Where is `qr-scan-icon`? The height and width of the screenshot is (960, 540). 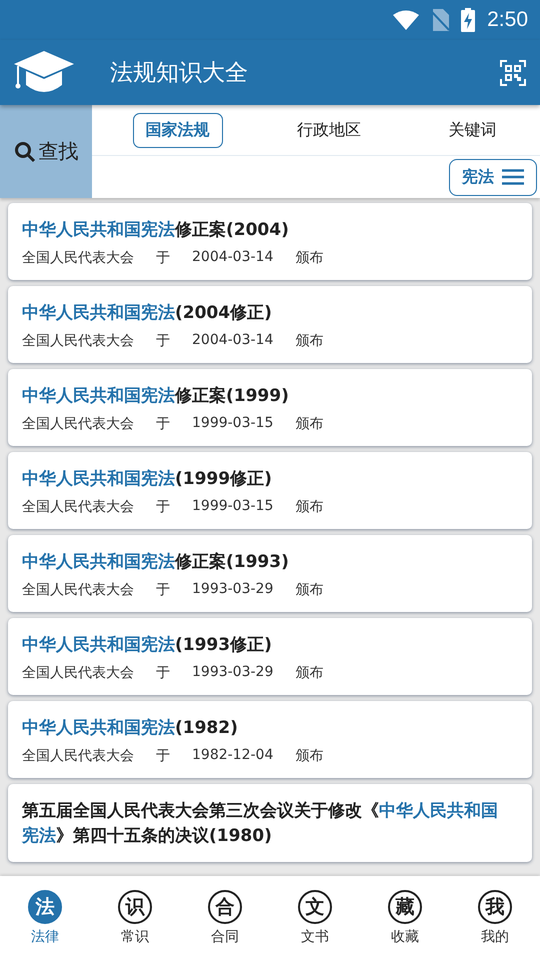
qr-scan-icon is located at coordinates (513, 73).